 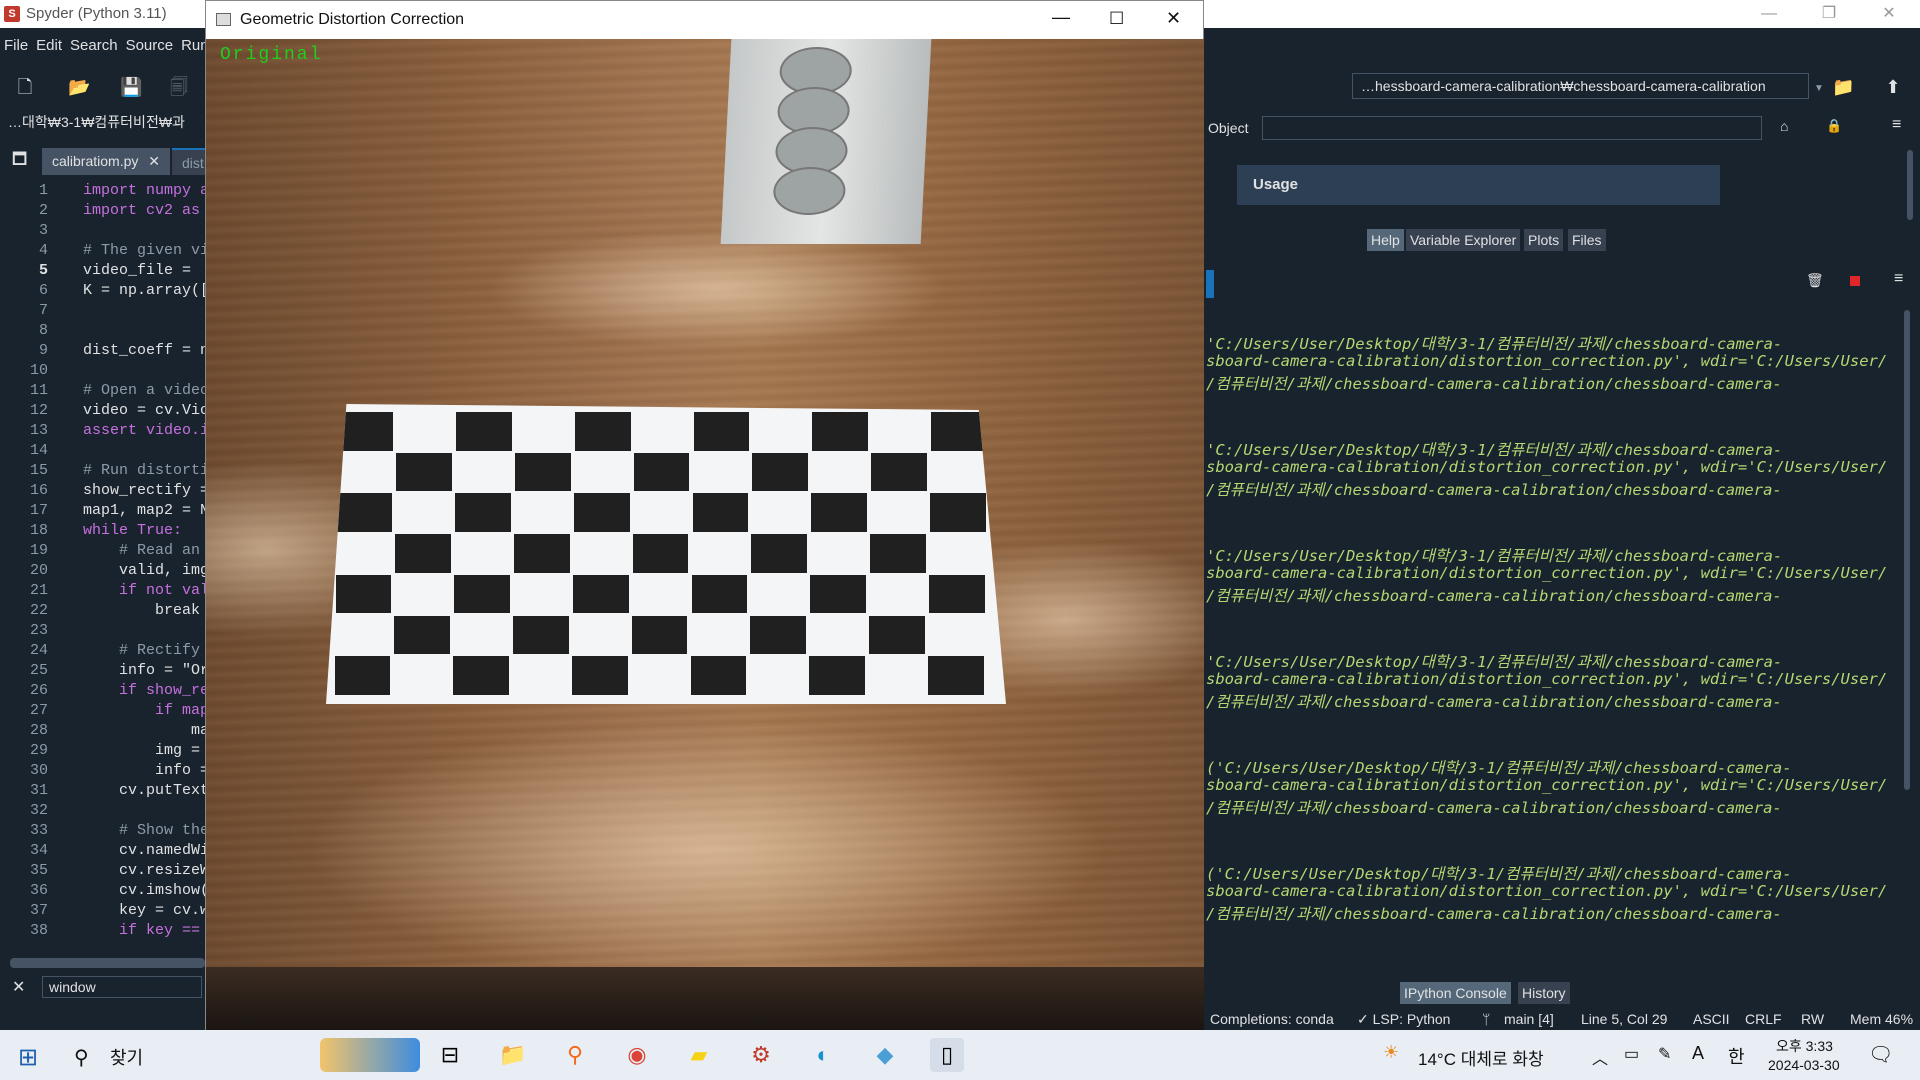 What do you see at coordinates (144, 490) in the screenshot?
I see `code-line: show_rectify =` at bounding box center [144, 490].